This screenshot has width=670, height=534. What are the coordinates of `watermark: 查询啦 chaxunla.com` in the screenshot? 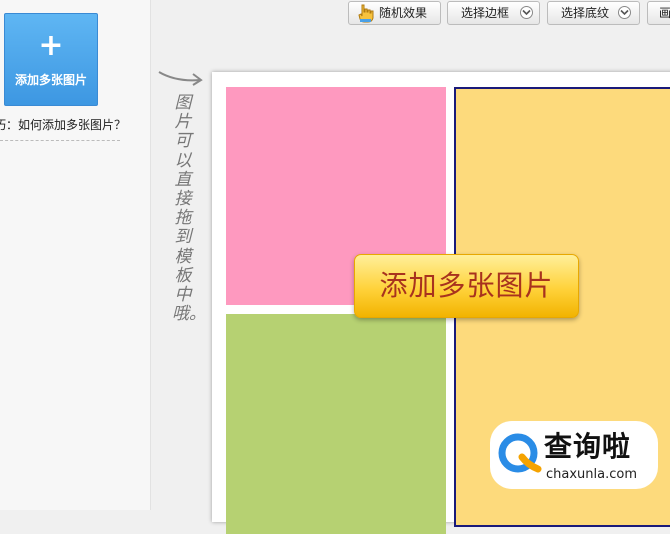 It's located at (574, 455).